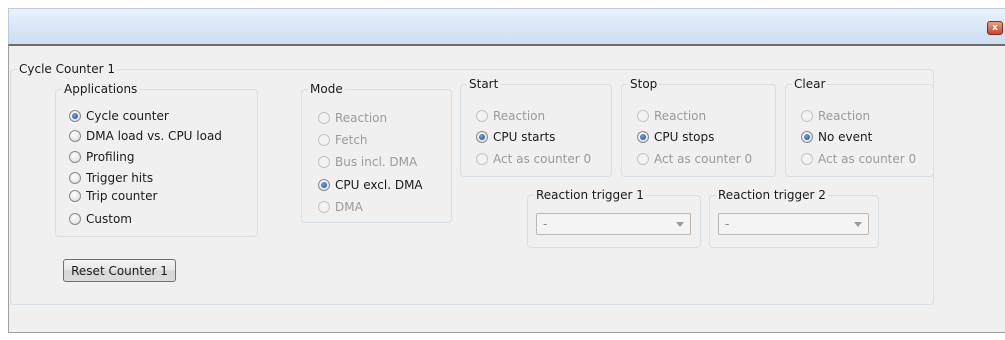 The width and height of the screenshot is (1005, 340). I want to click on start-option-cpu-starts: CPU starts, so click(515, 137).